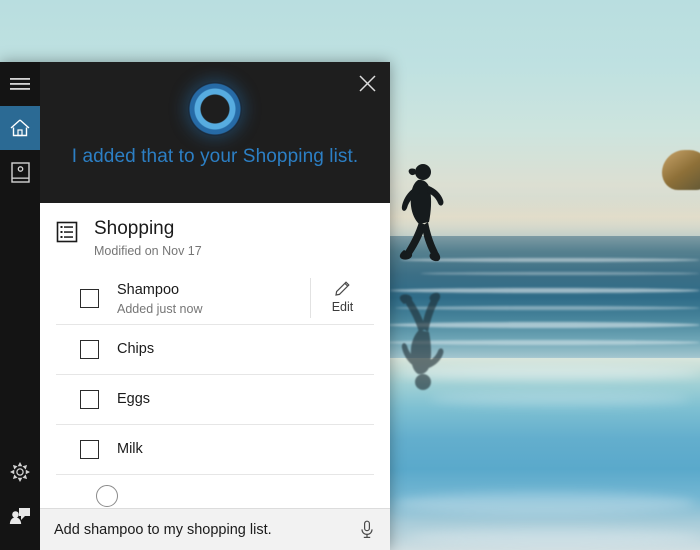  I want to click on sidebar-item-notebook, so click(20, 172).